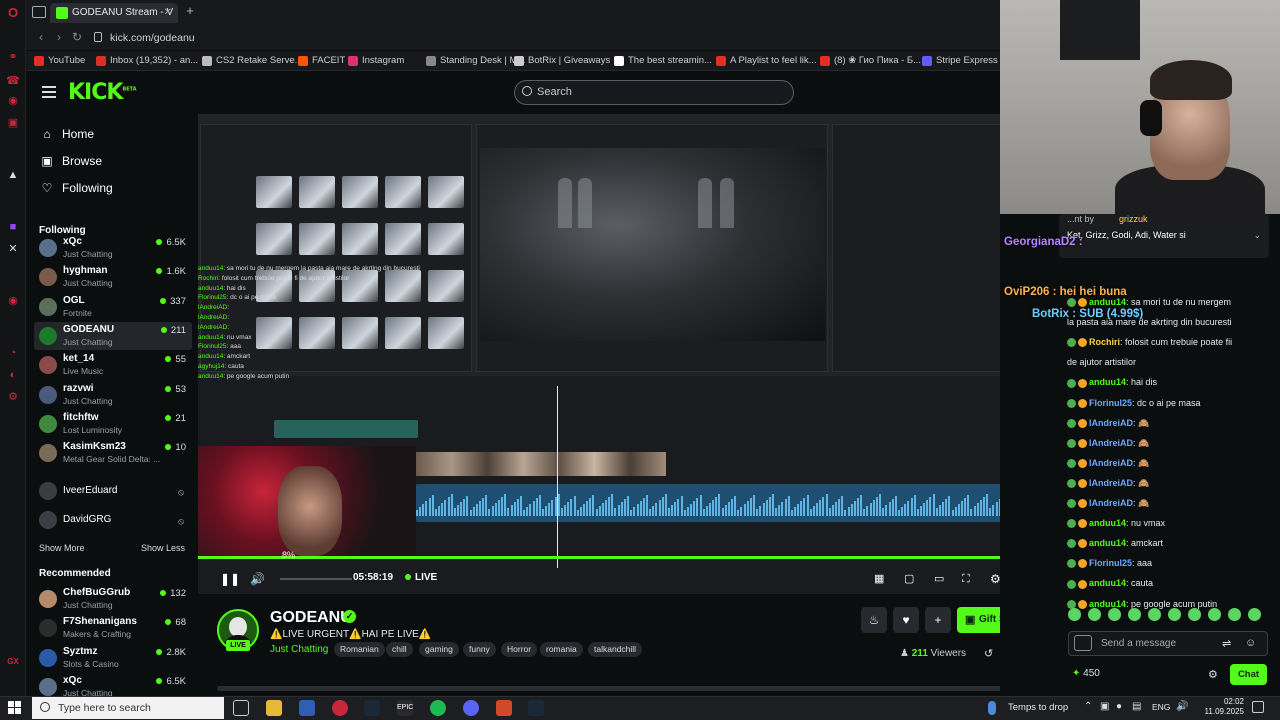  Describe the element at coordinates (561, 649) in the screenshot. I see `stream-tag: romania` at that location.